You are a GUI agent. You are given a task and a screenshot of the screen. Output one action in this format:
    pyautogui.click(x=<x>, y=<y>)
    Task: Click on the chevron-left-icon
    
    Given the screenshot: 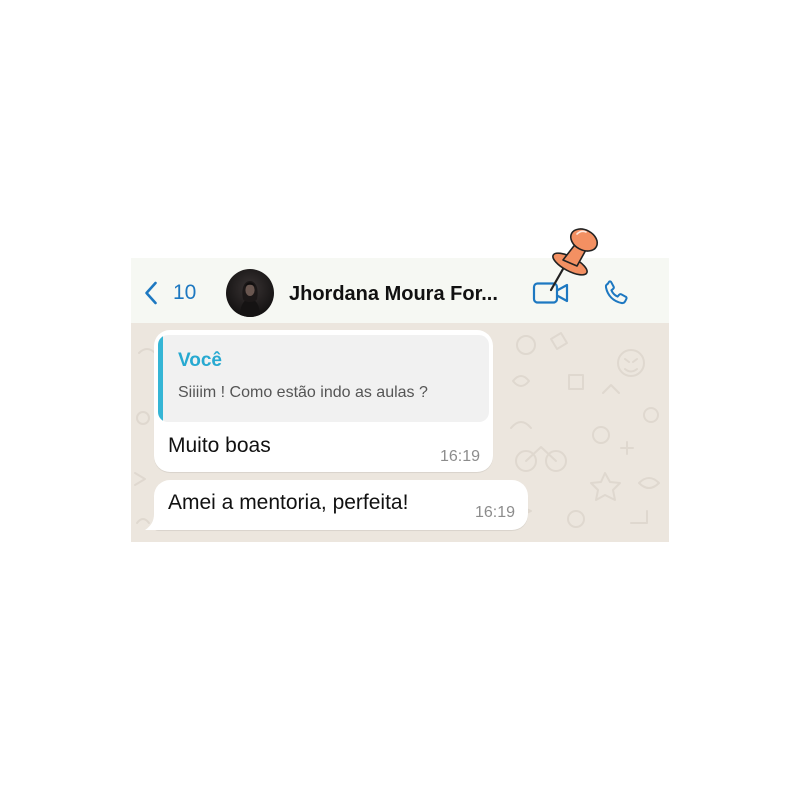 What is the action you would take?
    pyautogui.click(x=151, y=293)
    